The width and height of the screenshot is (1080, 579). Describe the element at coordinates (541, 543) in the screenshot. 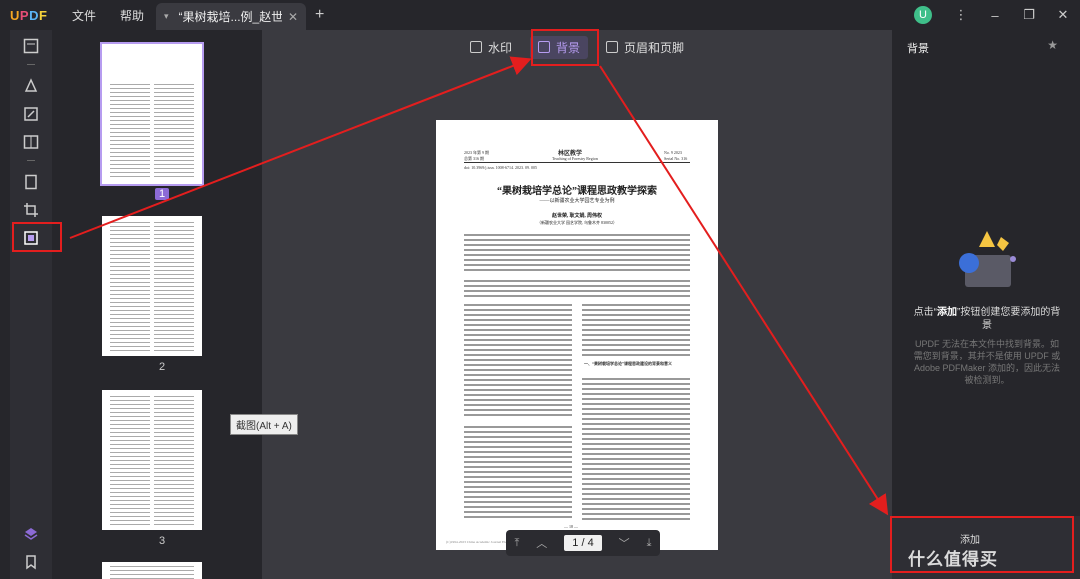

I see `prev-page-icon: ︿` at that location.